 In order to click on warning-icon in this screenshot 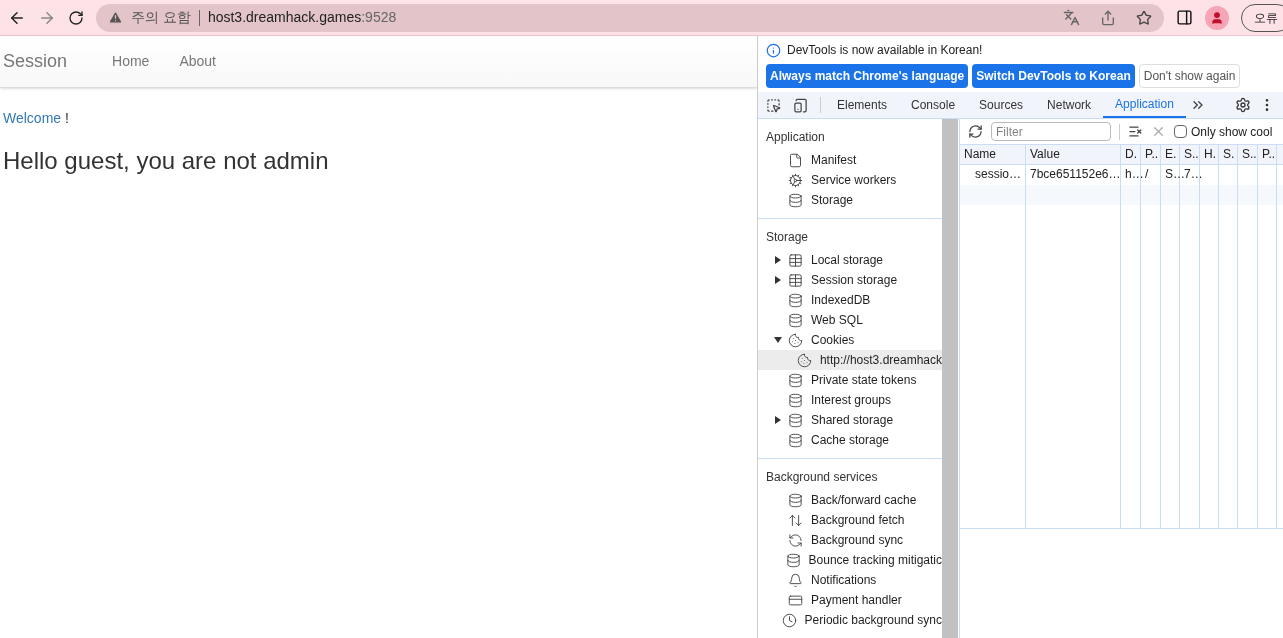, I will do `click(115, 17)`.